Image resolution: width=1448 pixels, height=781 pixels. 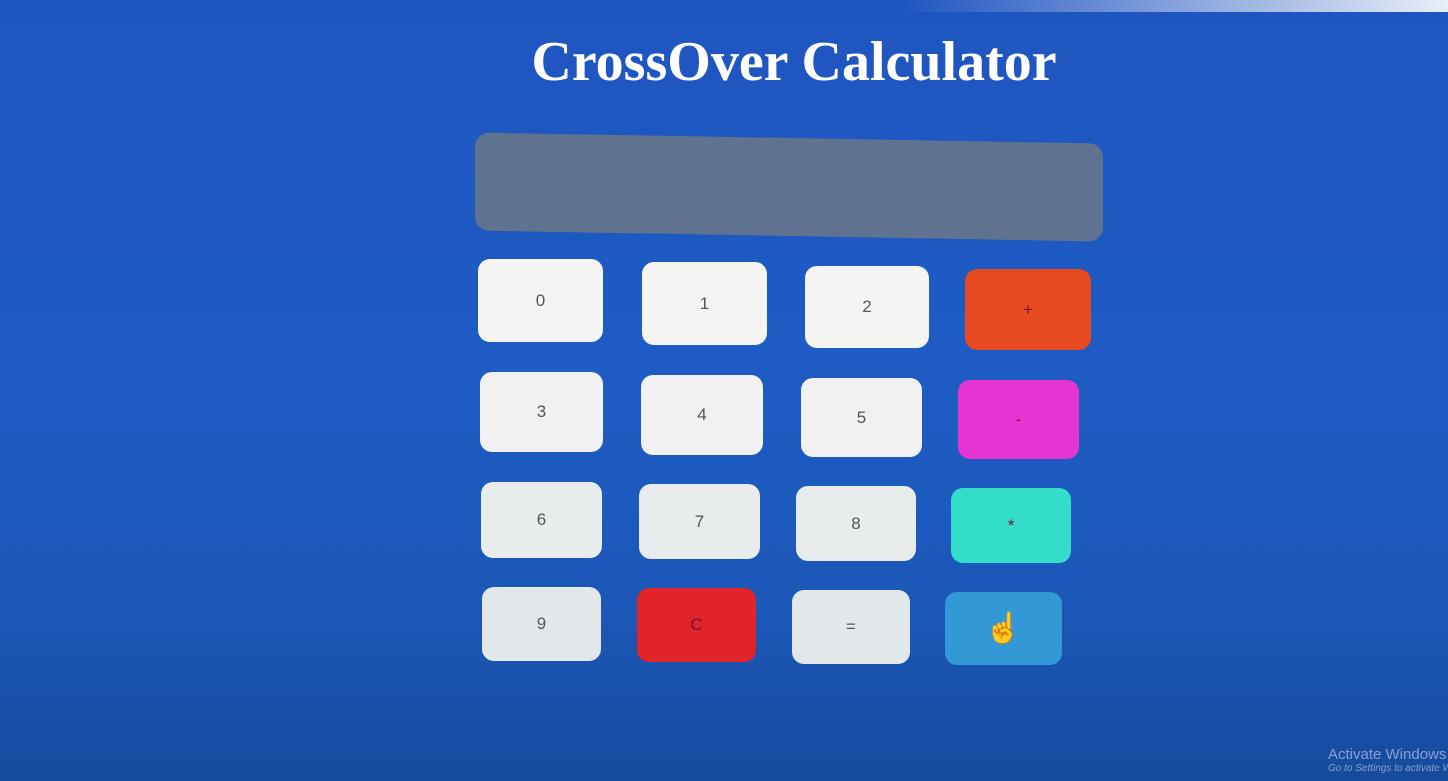 I want to click on hand-pointer-cursor-icon: ☝, so click(x=1003, y=628).